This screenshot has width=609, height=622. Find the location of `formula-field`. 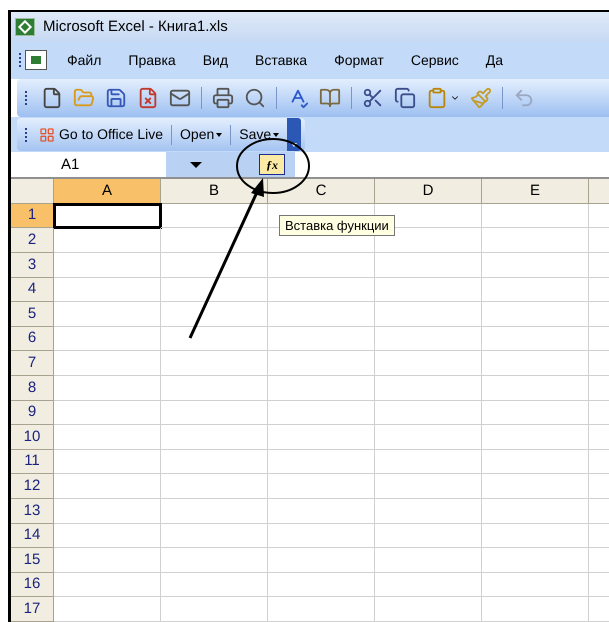

formula-field is located at coordinates (452, 165).